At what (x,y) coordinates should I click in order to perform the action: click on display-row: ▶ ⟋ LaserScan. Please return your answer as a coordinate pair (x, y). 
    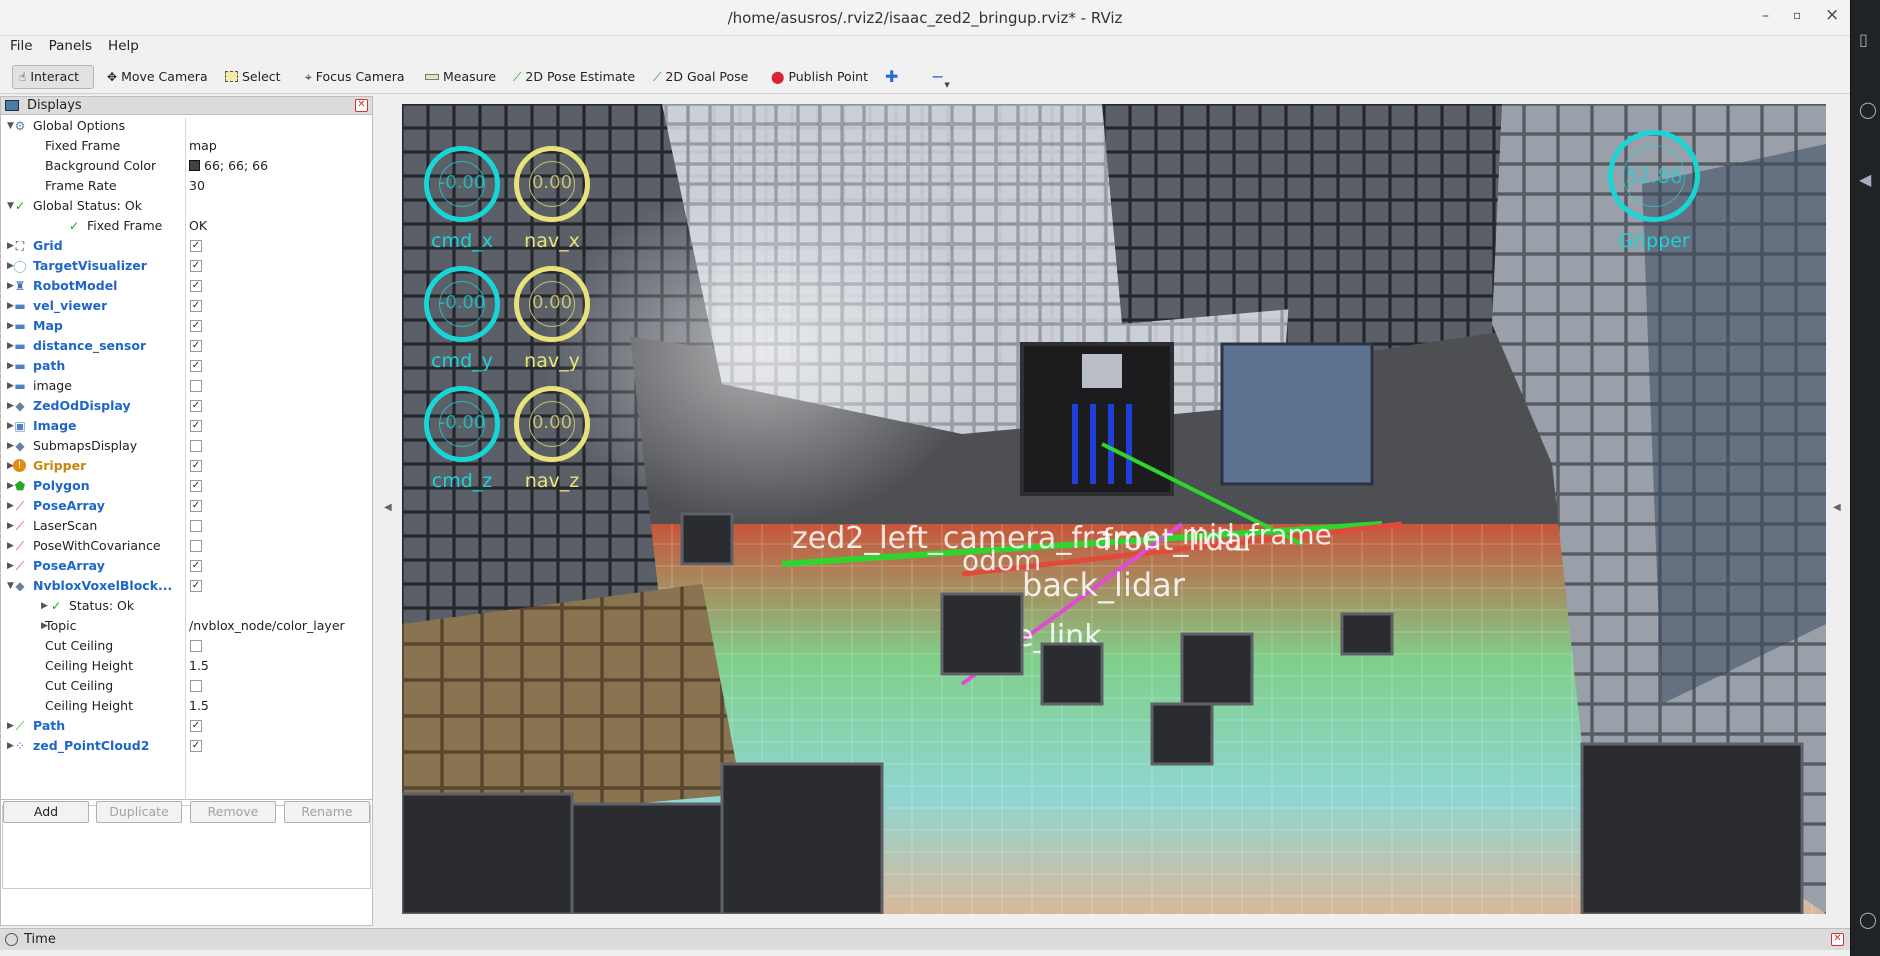
    Looking at the image, I should click on (186, 526).